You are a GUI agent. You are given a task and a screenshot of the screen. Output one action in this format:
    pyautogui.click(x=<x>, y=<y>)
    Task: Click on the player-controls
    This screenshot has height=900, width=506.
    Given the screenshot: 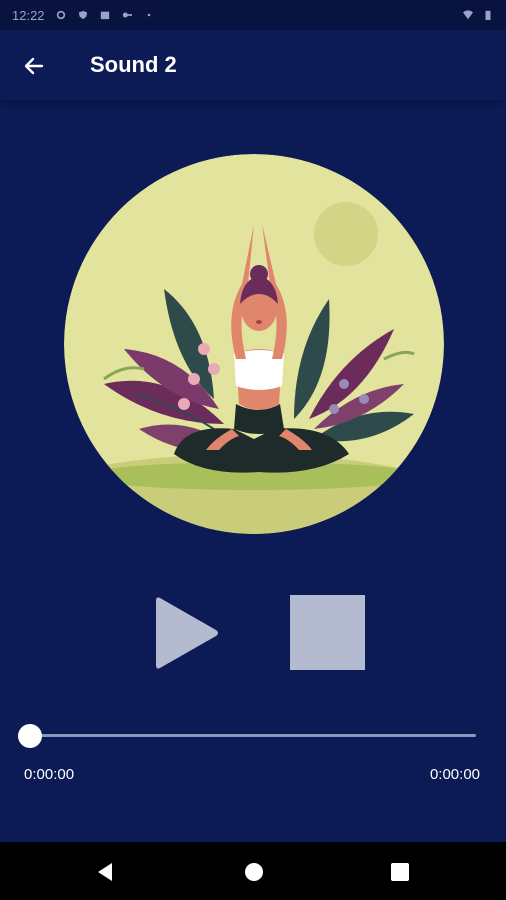 What is the action you would take?
    pyautogui.click(x=253, y=635)
    